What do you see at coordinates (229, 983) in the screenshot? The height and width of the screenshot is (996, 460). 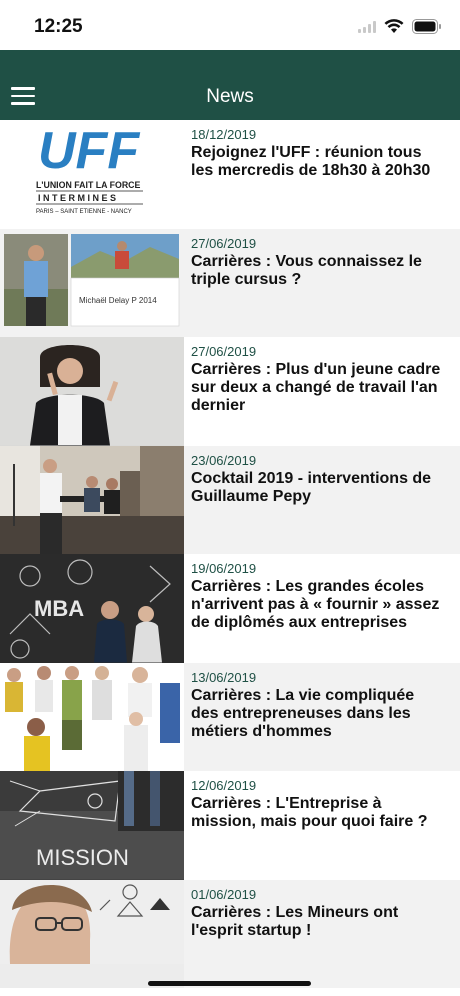 I see `home-indicator` at bounding box center [229, 983].